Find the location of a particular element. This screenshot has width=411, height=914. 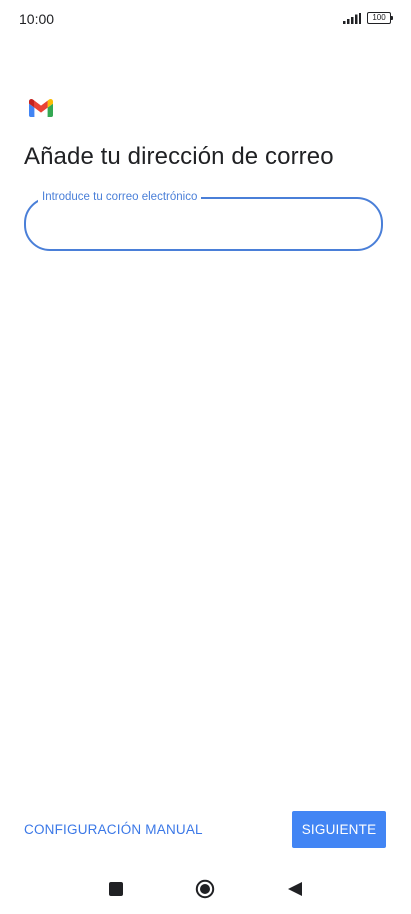

navigation-bar is located at coordinates (205, 890).